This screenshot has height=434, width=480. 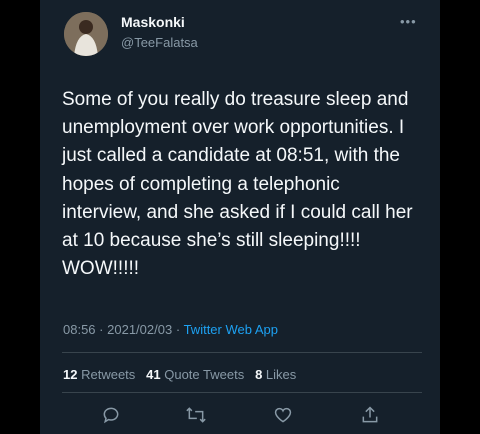 I want to click on heart-icon, so click(x=283, y=415).